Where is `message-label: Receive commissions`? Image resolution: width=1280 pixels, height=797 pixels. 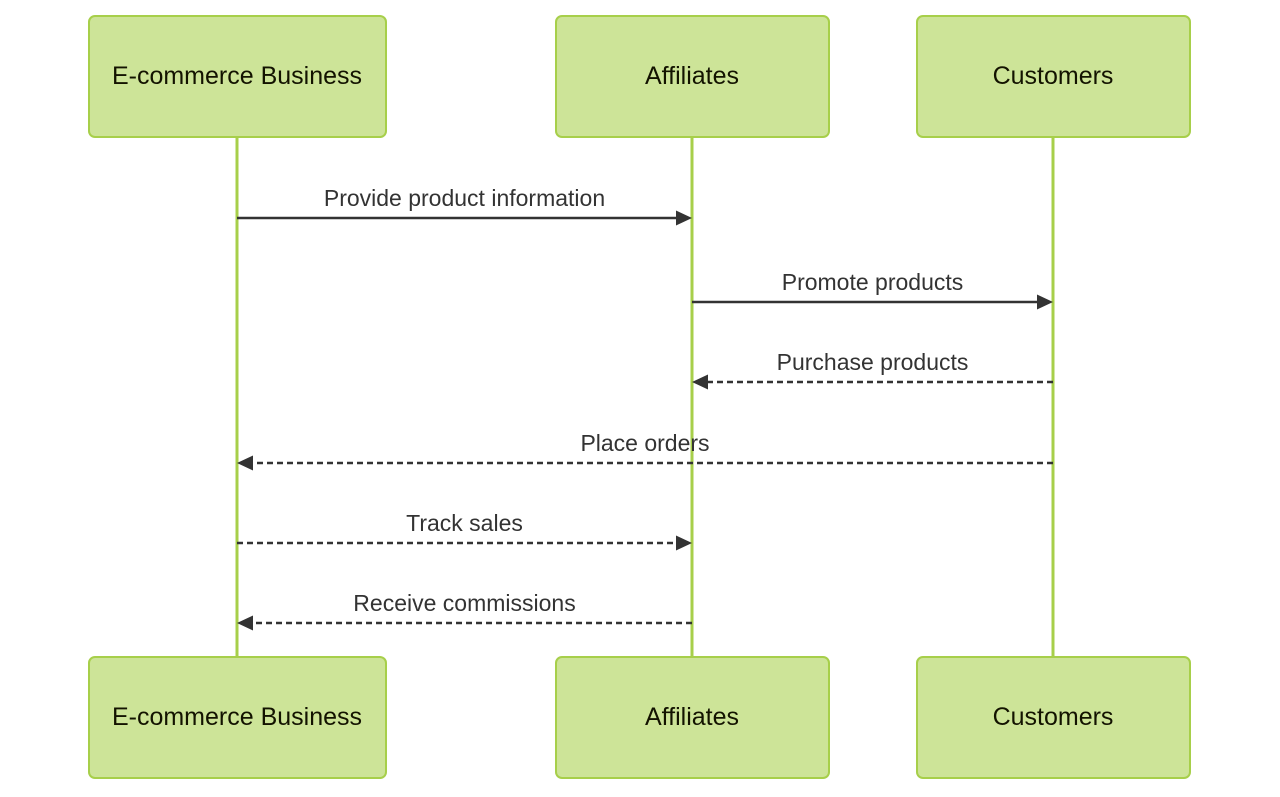 message-label: Receive commissions is located at coordinates (464, 603).